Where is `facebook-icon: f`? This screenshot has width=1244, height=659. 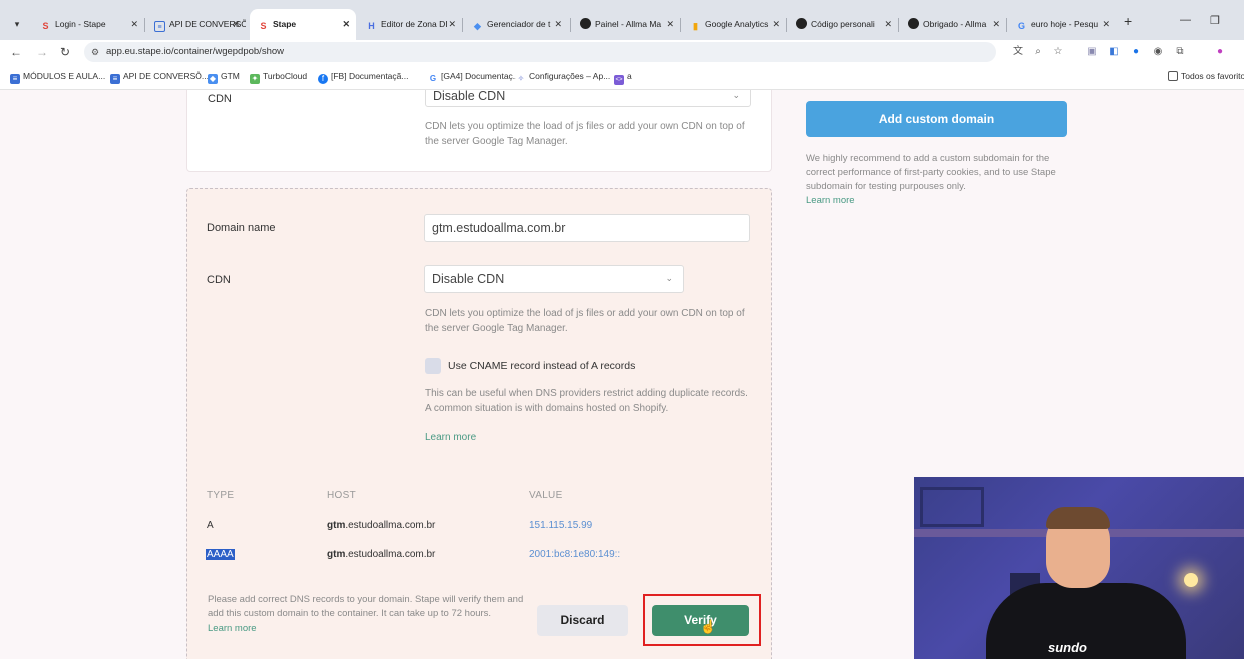 facebook-icon: f is located at coordinates (323, 79).